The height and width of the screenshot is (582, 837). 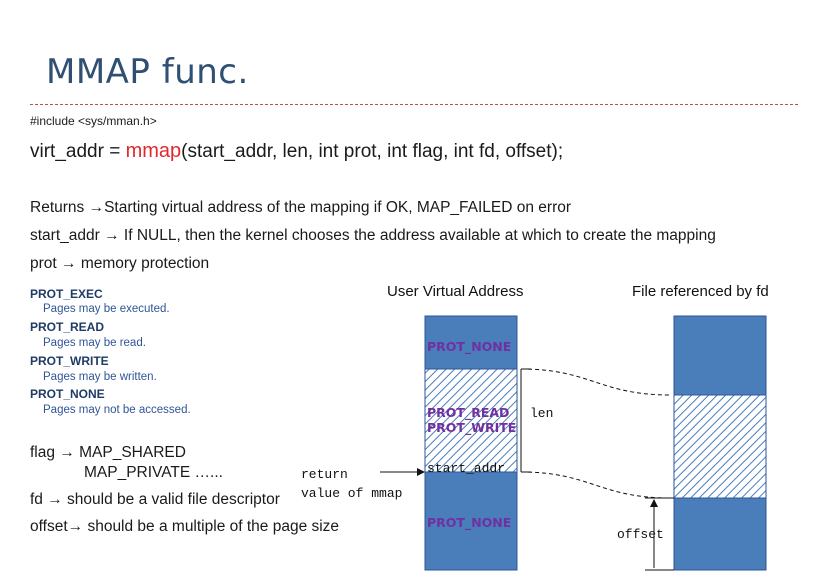 I want to click on mapping-curve-top, so click(x=595, y=382).